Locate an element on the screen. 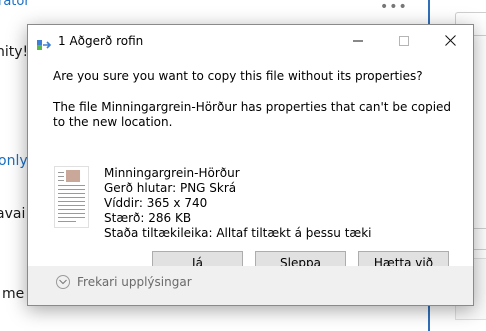 The height and width of the screenshot is (331, 486). minimize-icon is located at coordinates (358, 40).